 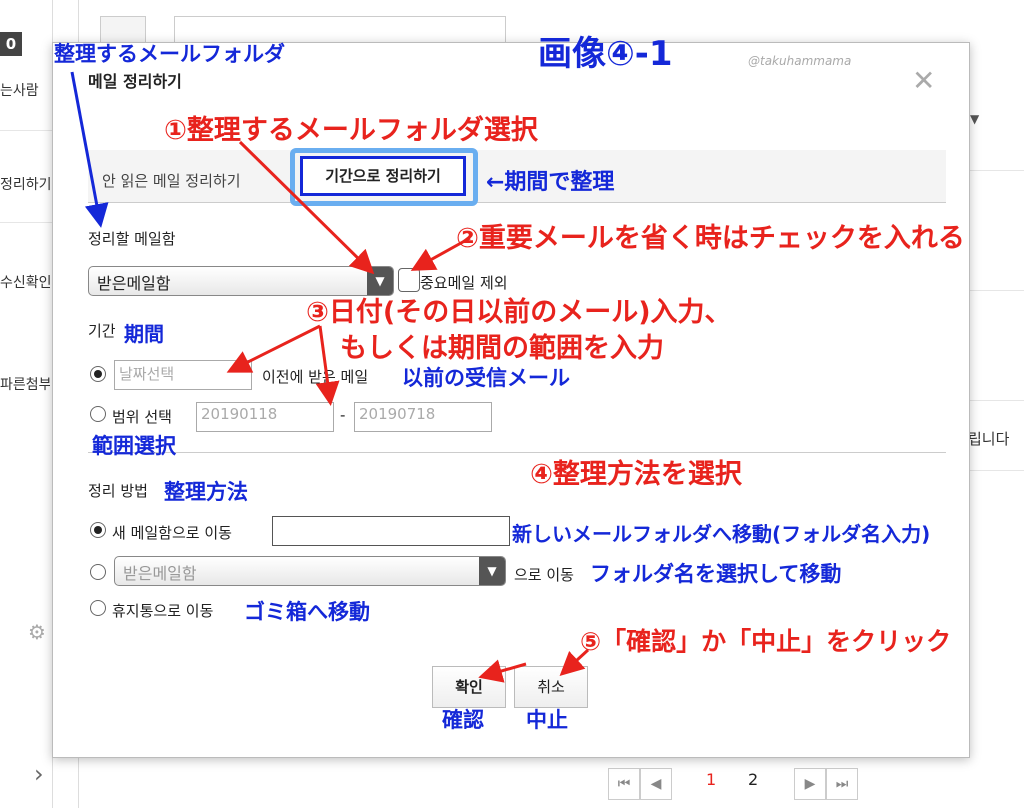 What do you see at coordinates (351, 130) in the screenshot?
I see `annotation-step1: ①整理するメールフォルダ選択` at bounding box center [351, 130].